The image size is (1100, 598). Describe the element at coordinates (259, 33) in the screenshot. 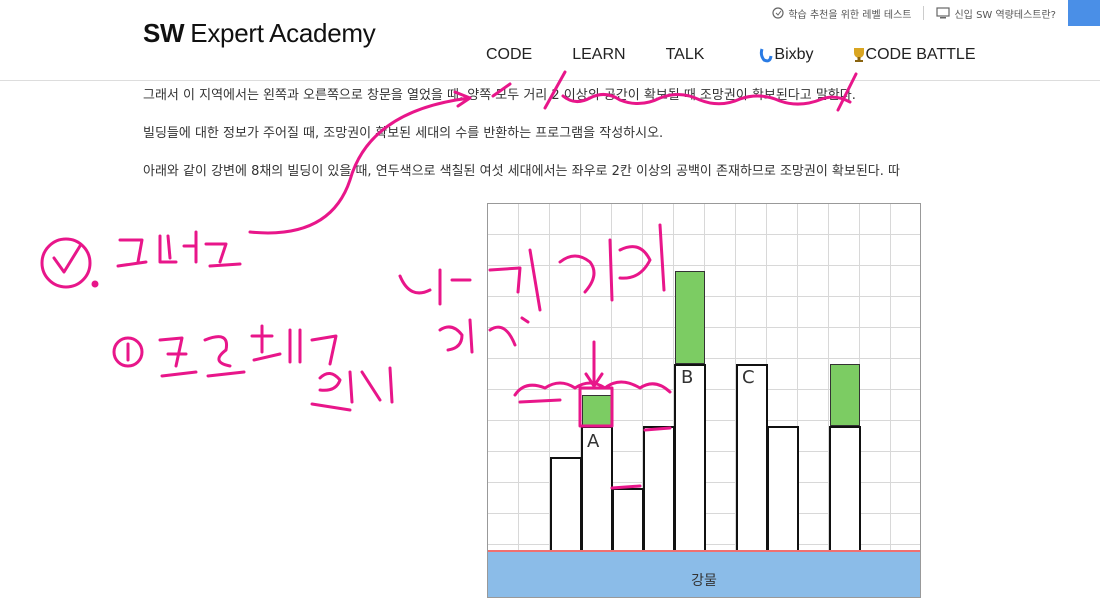

I see `site-logo: SW Expert Academy` at that location.